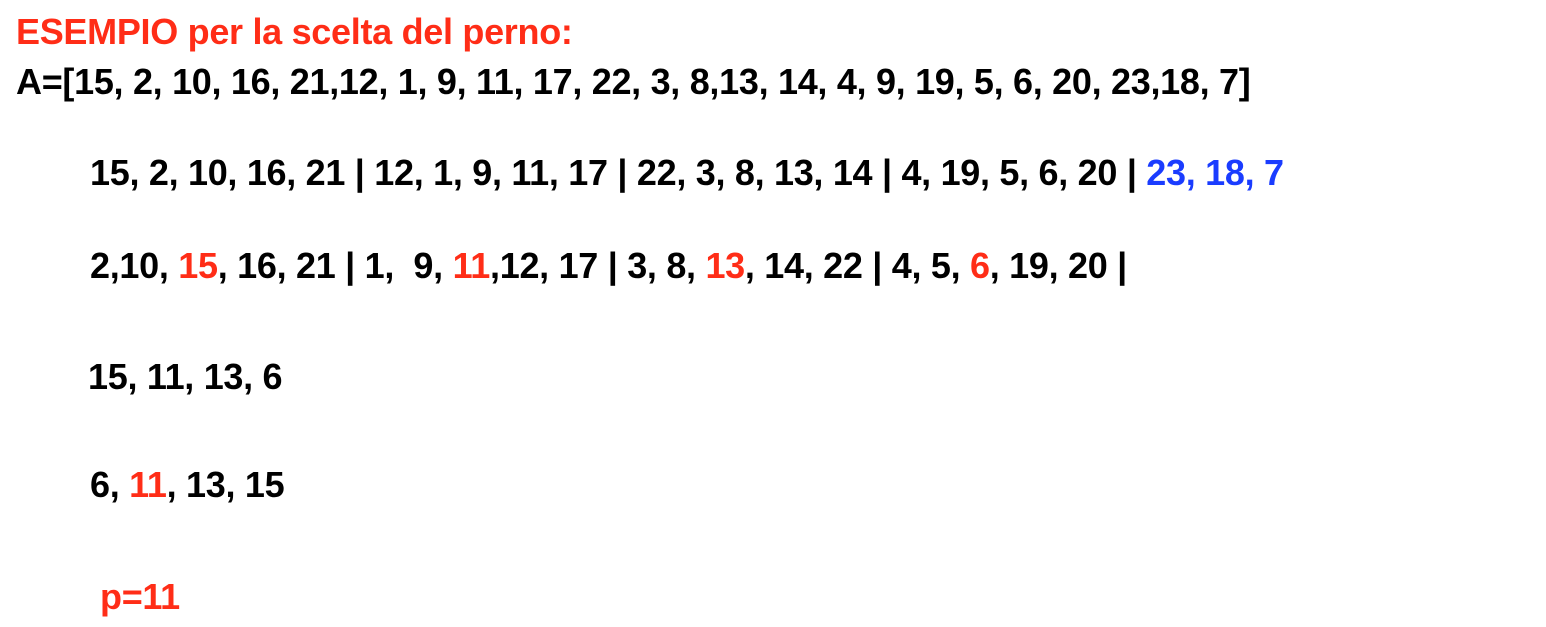 This screenshot has width=1546, height=627. Describe the element at coordinates (225, 484) in the screenshot. I see `medians-text: , 13, 15` at that location.